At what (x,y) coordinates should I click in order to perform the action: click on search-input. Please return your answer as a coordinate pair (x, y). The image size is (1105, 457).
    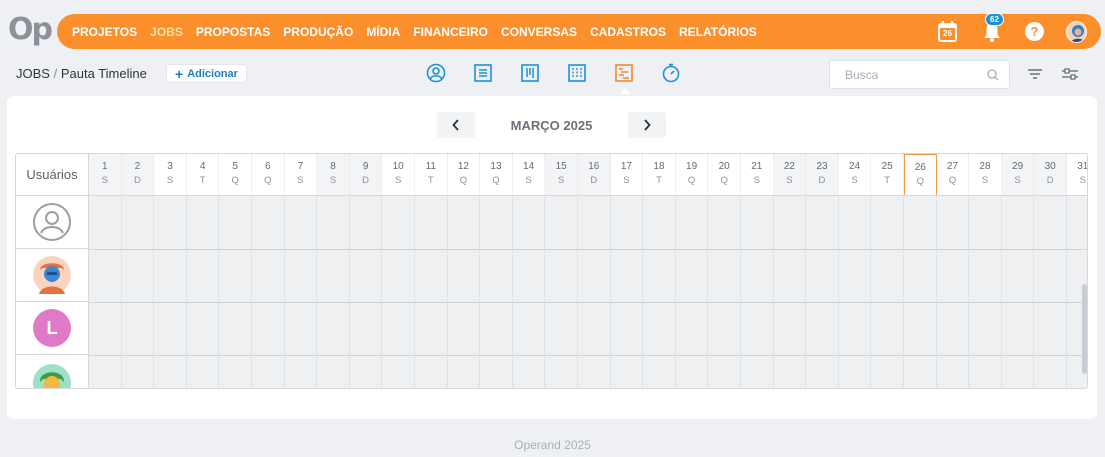
    Looking at the image, I should click on (910, 74).